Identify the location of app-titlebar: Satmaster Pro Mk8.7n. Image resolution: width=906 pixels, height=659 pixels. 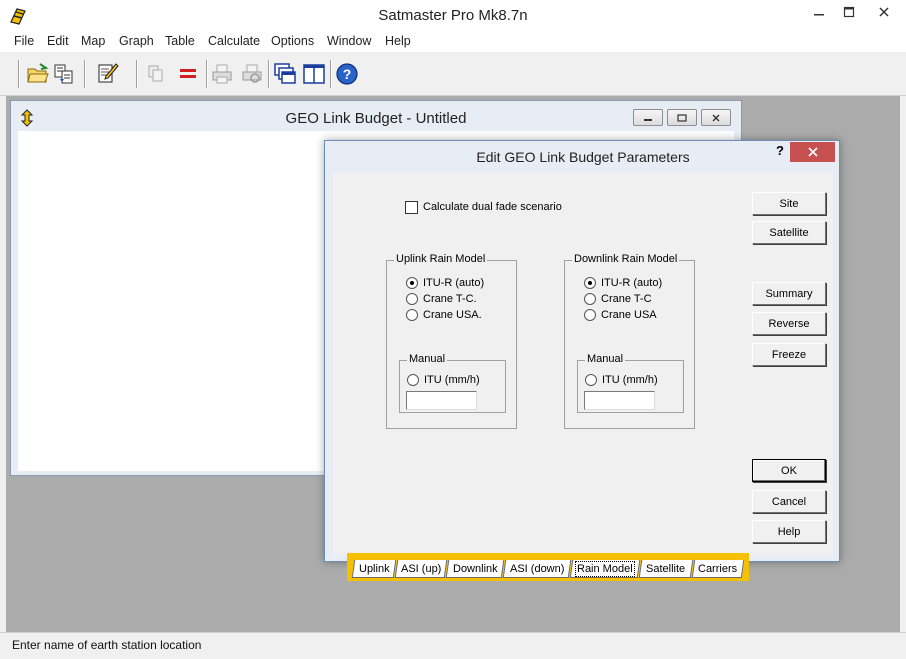
(453, 16).